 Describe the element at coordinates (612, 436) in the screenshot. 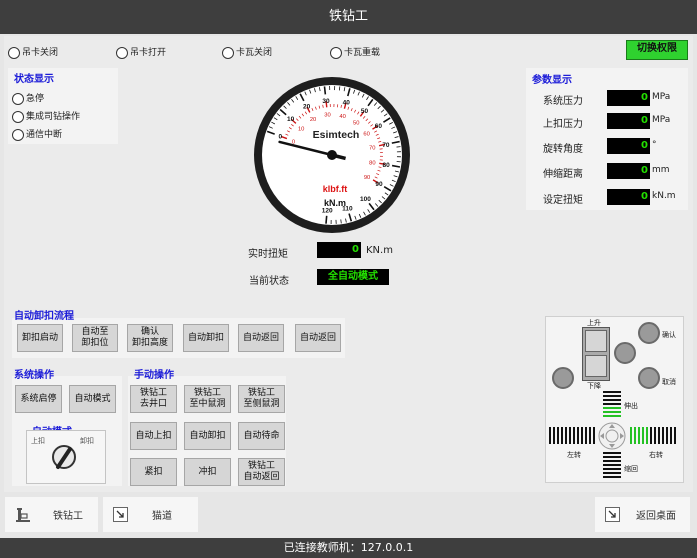

I see `dpad-icon` at that location.